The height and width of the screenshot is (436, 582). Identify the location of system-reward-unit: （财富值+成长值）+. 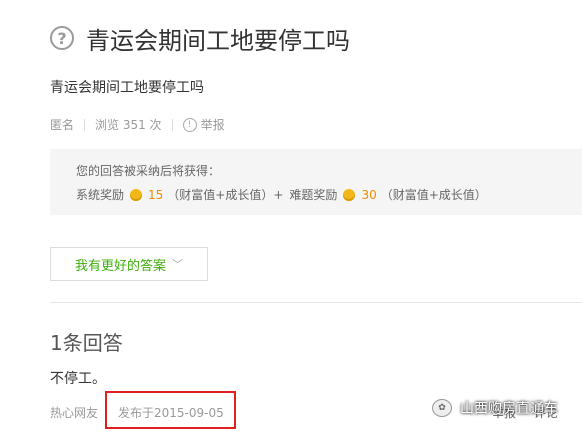
(225, 195).